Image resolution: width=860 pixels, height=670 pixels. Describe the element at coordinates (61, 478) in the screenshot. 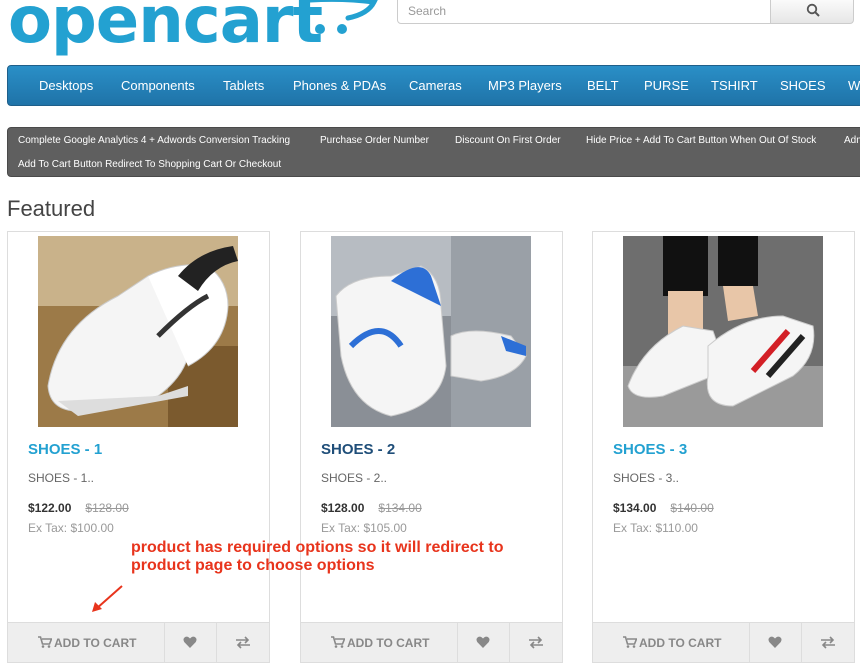

I see `product-description: SHOES - 1..` at that location.